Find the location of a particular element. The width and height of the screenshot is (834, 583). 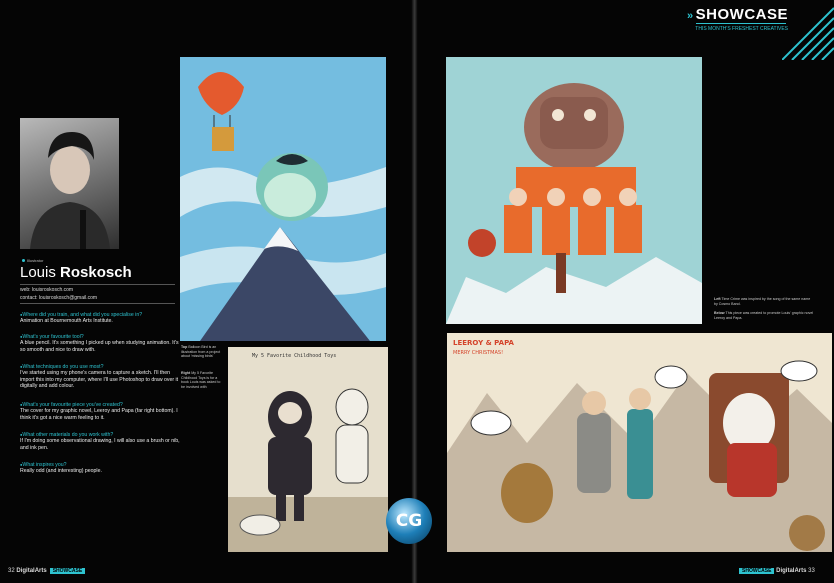

leeroy-papa-greeting: MERRY CHRISTMAS! is located at coordinates (478, 353).